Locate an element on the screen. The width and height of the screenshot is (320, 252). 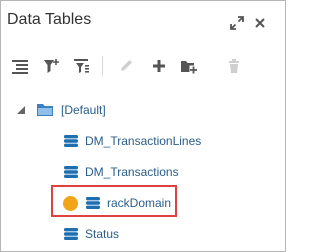
close-icon is located at coordinates (260, 23).